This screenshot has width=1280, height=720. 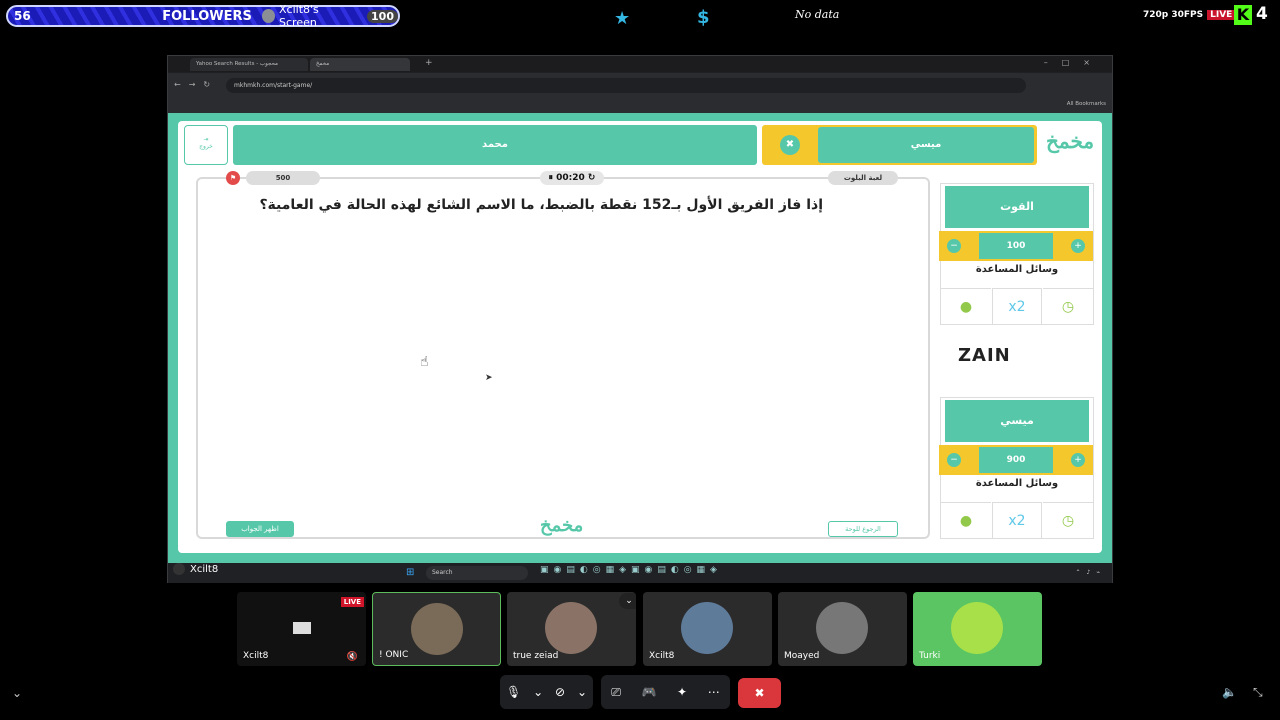 I want to click on team-left-banner: محمد, so click(x=495, y=145).